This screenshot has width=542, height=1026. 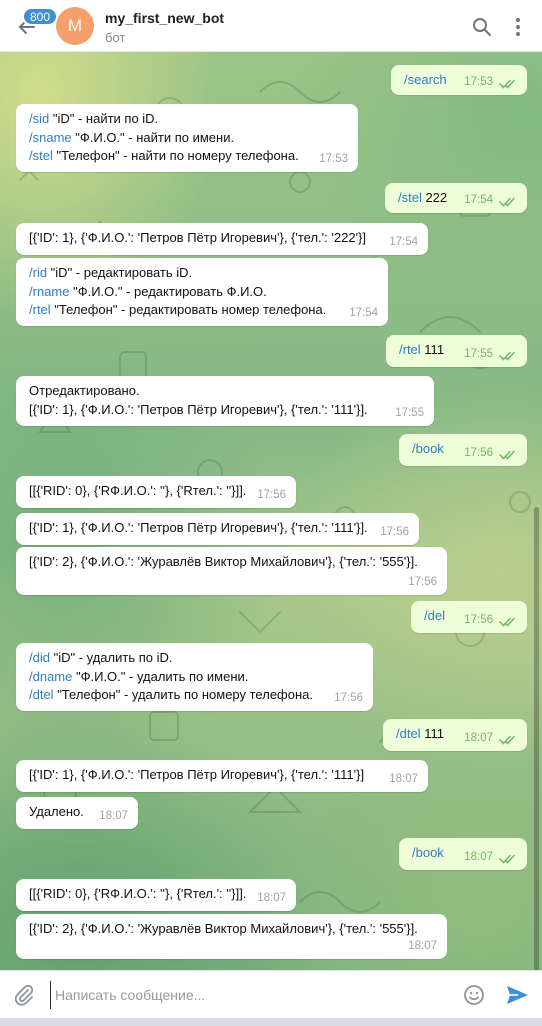 I want to click on attach-button, so click(x=24, y=995).